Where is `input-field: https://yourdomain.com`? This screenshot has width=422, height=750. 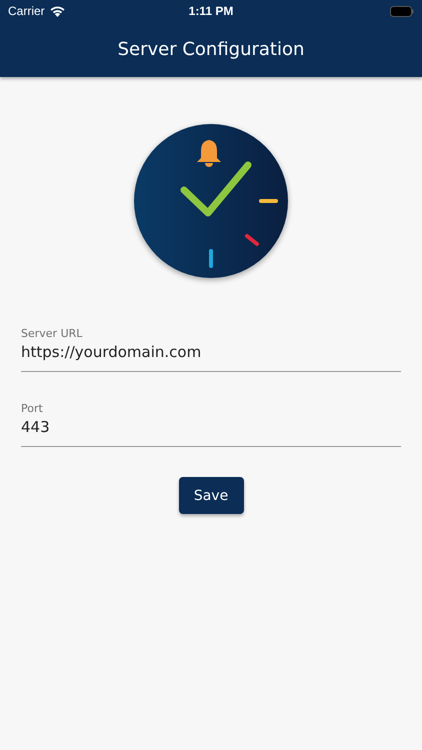 input-field: https://yourdomain.com is located at coordinates (211, 356).